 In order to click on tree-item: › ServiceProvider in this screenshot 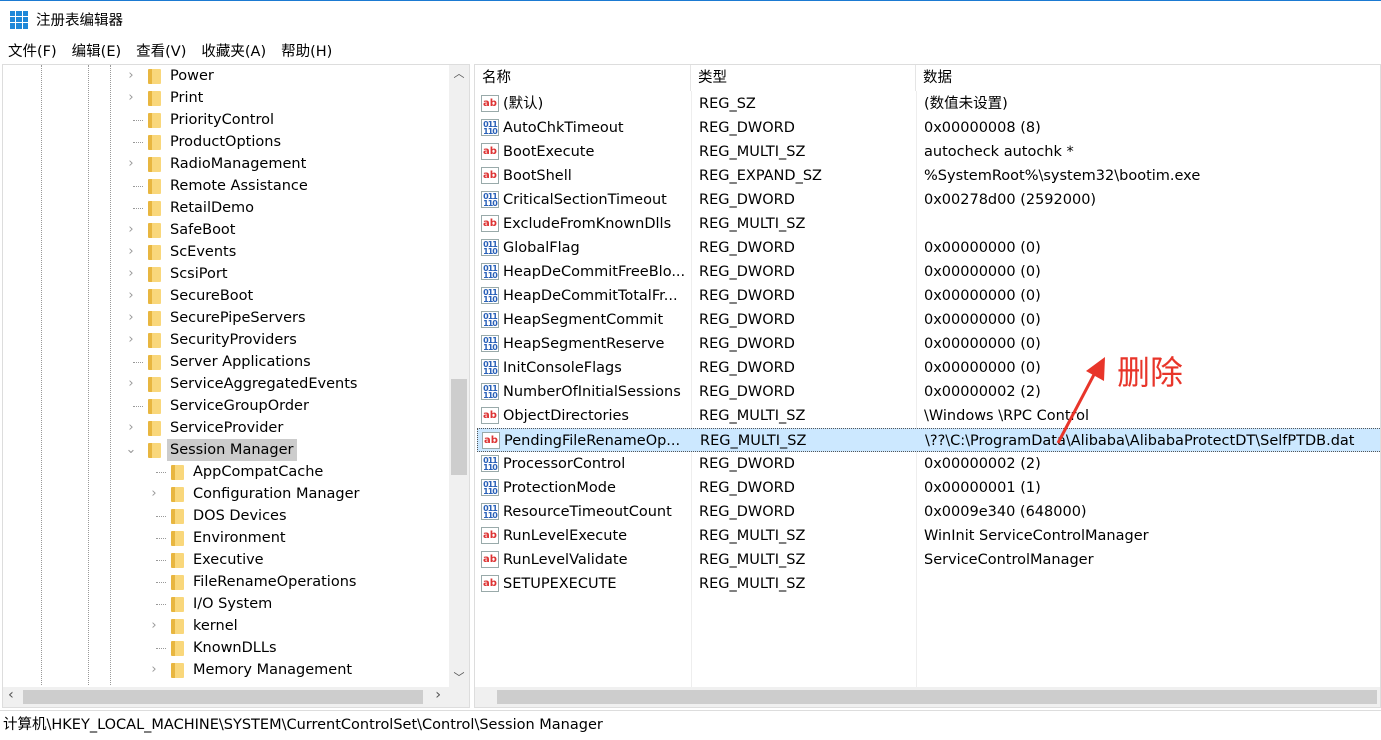, I will do `click(226, 428)`.